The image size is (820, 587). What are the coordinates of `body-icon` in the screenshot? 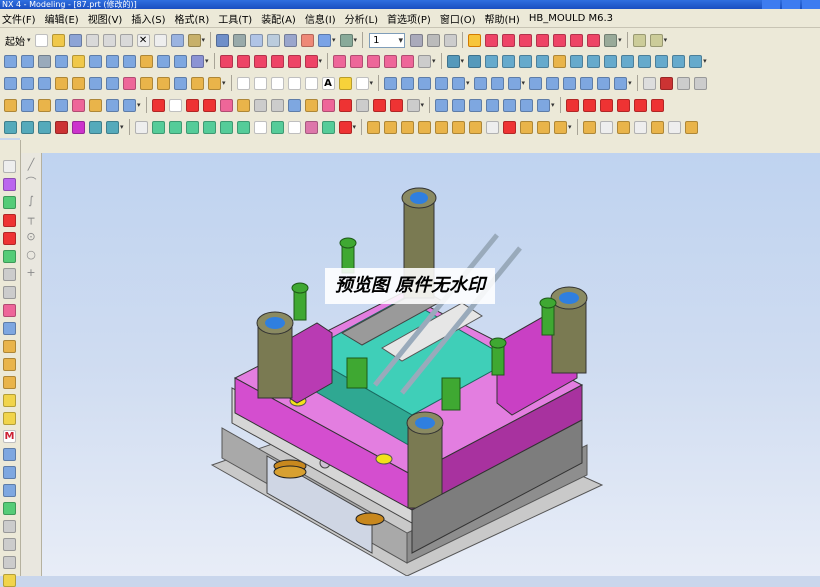 It's located at (27, 83).